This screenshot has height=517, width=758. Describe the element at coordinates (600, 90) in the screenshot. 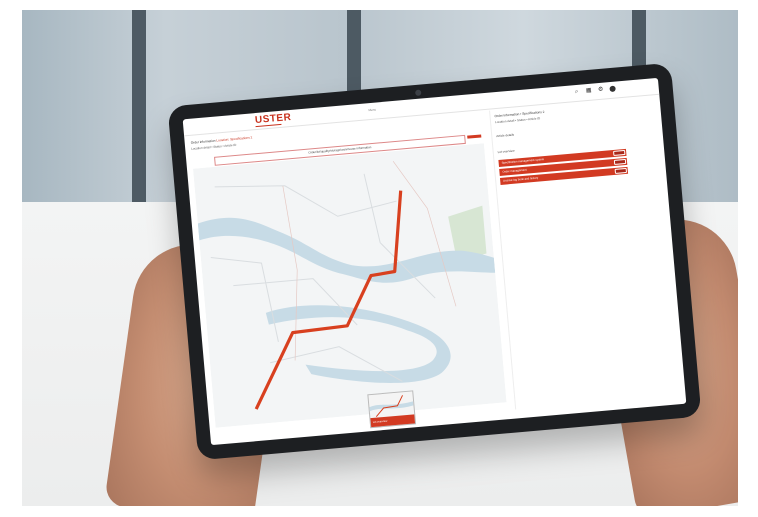

I see `settings-icon: ⚙` at that location.